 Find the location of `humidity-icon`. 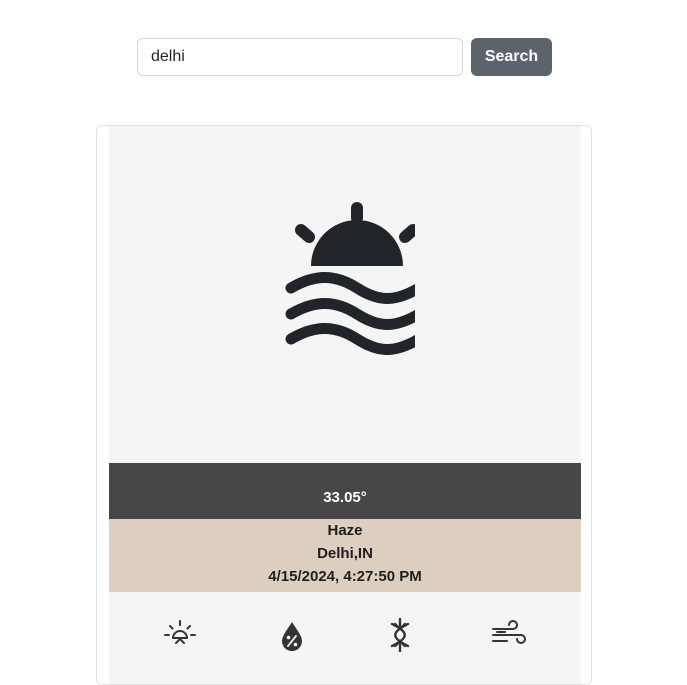

humidity-icon is located at coordinates (292, 636).